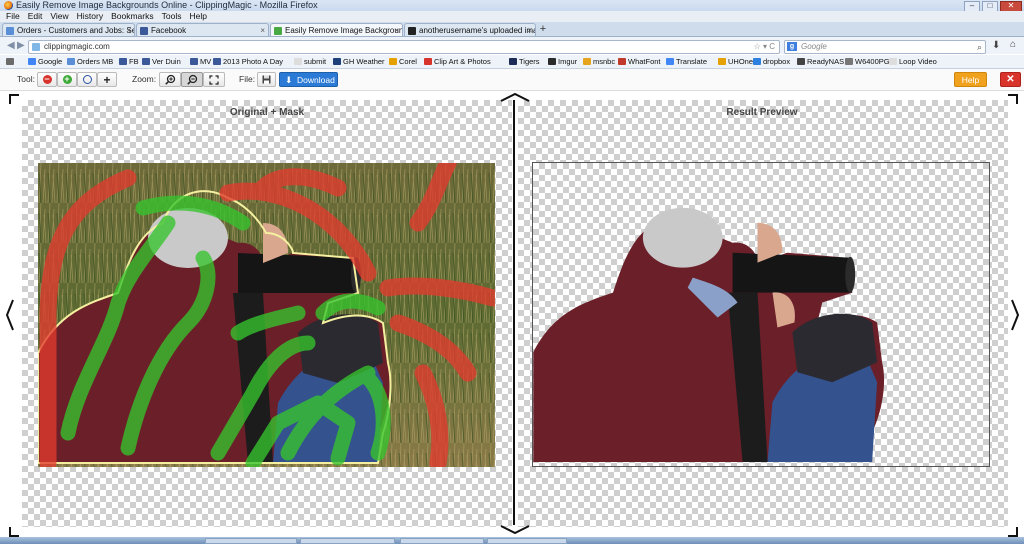 The image size is (1024, 544). What do you see at coordinates (90, 16) in the screenshot?
I see `menu-history: History` at bounding box center [90, 16].